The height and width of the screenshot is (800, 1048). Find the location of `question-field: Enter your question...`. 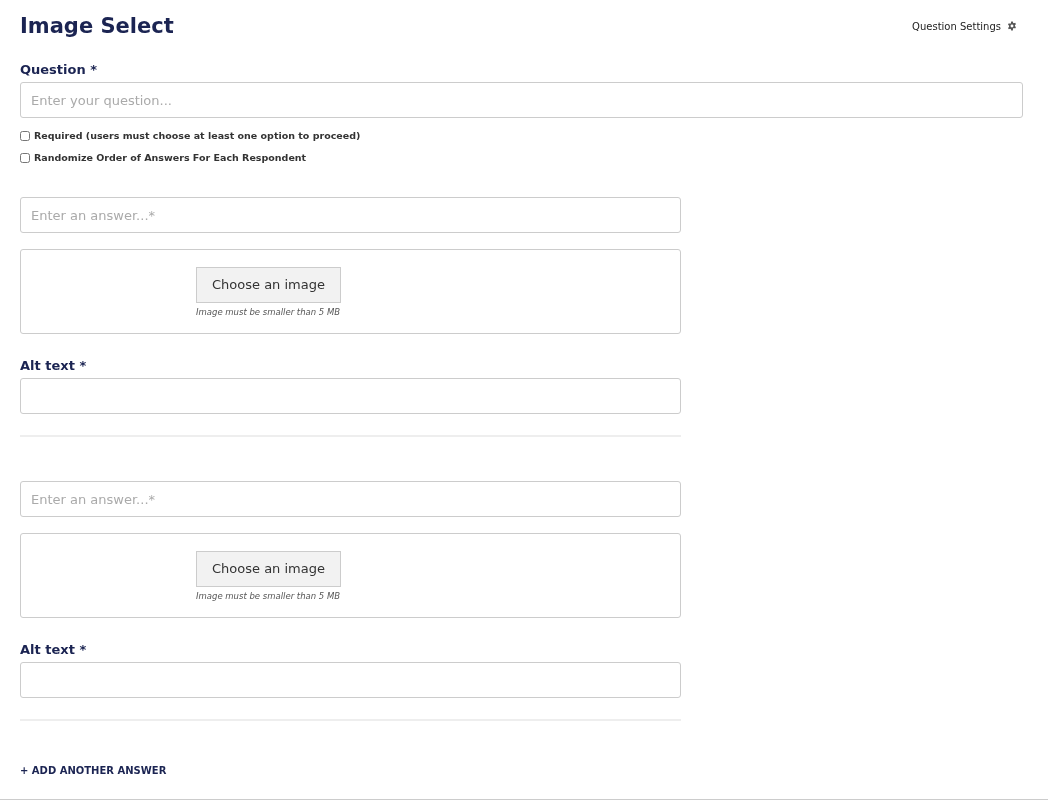

question-field: Enter your question... is located at coordinates (521, 100).